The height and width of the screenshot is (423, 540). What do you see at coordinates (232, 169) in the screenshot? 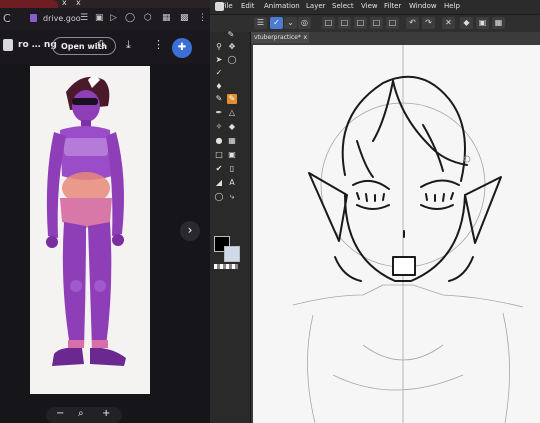
I see `ruler-icon: ▯` at bounding box center [232, 169].